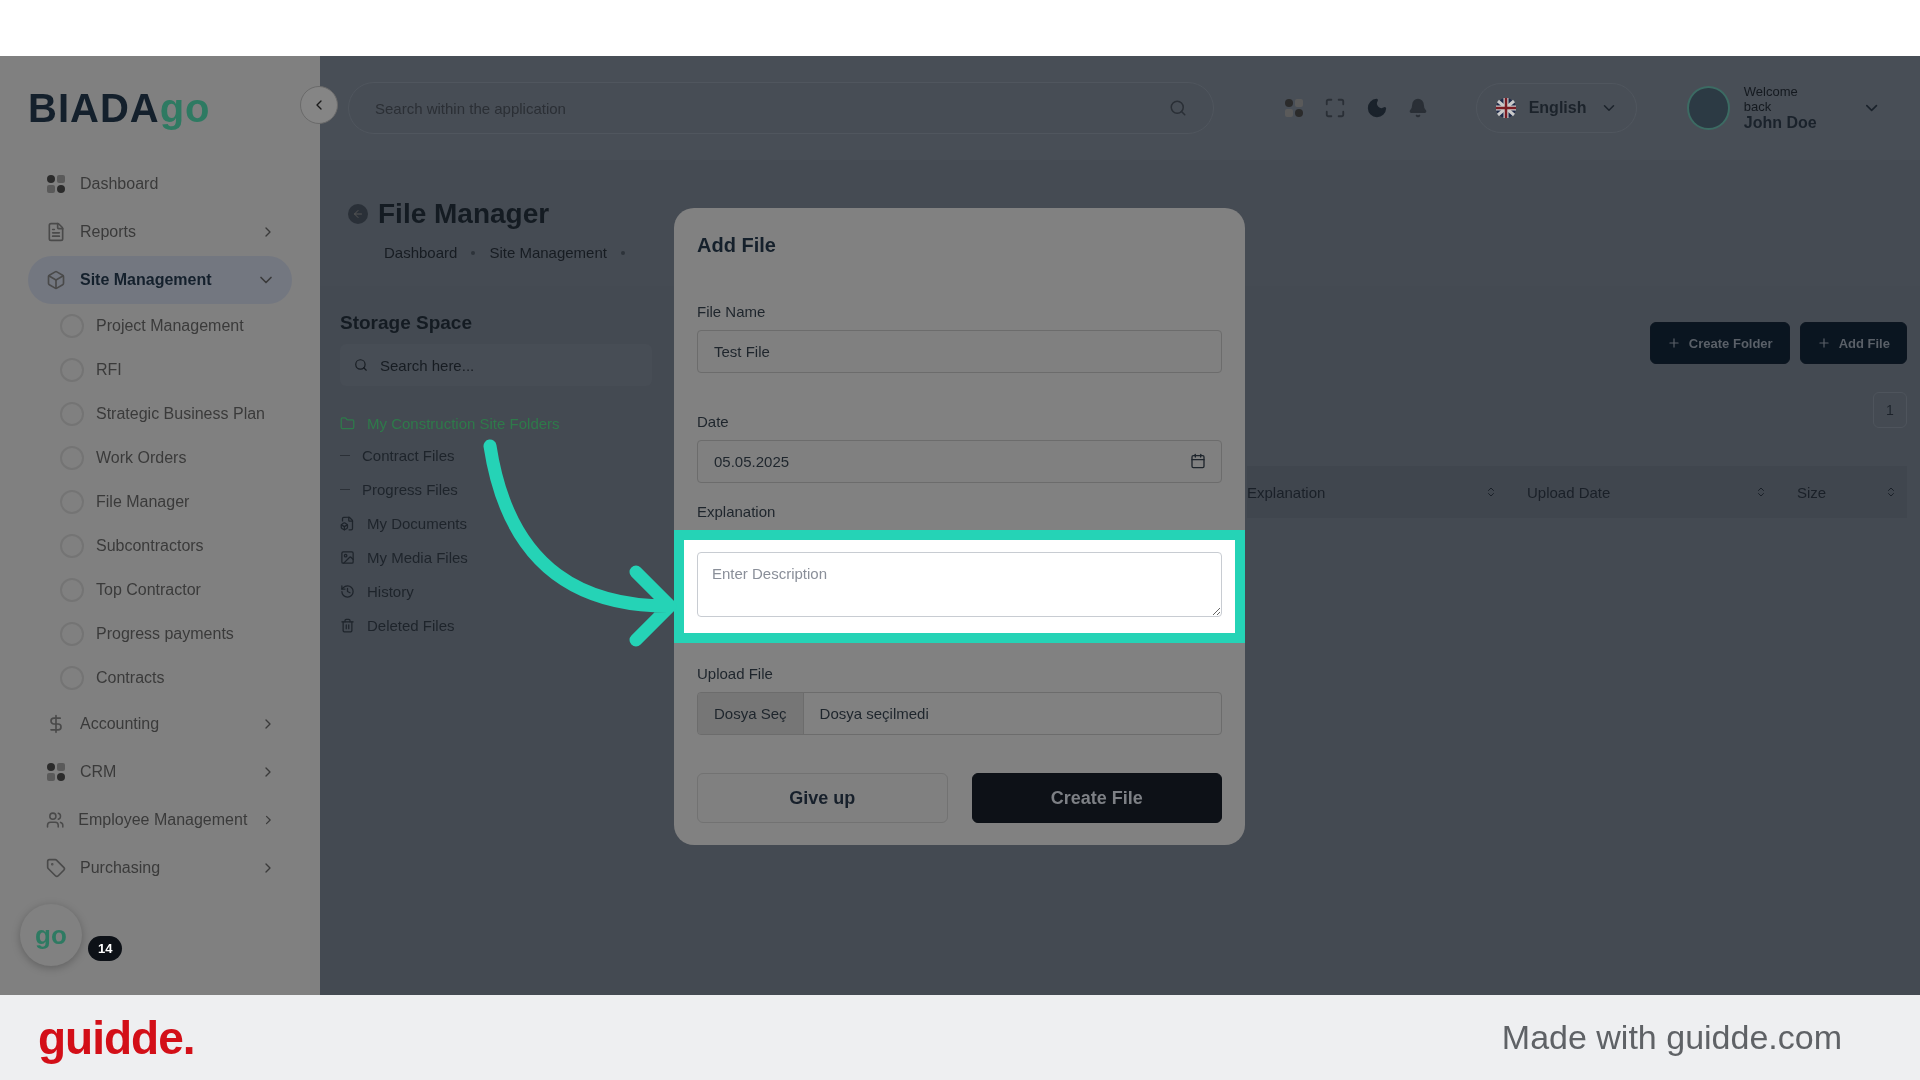 This screenshot has height=1080, width=1920. Describe the element at coordinates (1671, 1037) in the screenshot. I see `footer-note: Made with guidde.com` at that location.